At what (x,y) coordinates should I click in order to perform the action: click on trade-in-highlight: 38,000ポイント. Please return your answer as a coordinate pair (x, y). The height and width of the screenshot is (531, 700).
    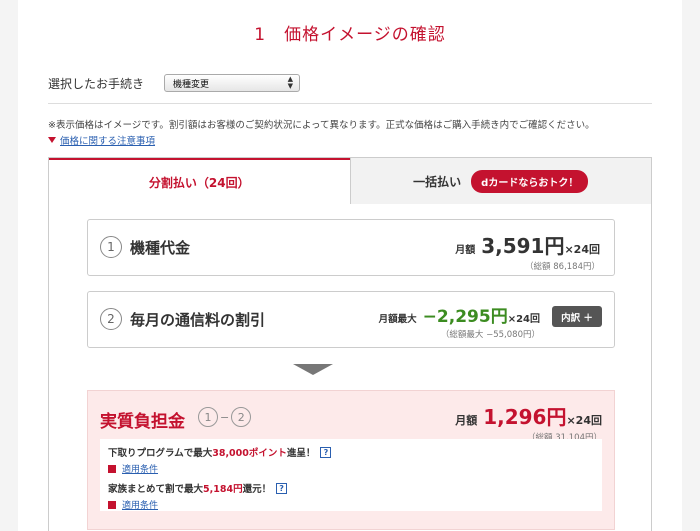
    Looking at the image, I should click on (249, 453).